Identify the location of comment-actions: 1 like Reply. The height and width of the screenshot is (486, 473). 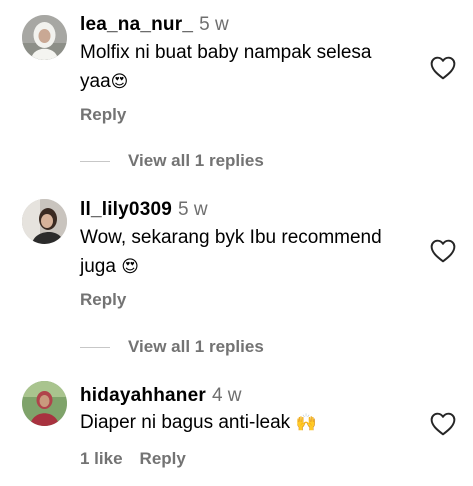
(133, 459).